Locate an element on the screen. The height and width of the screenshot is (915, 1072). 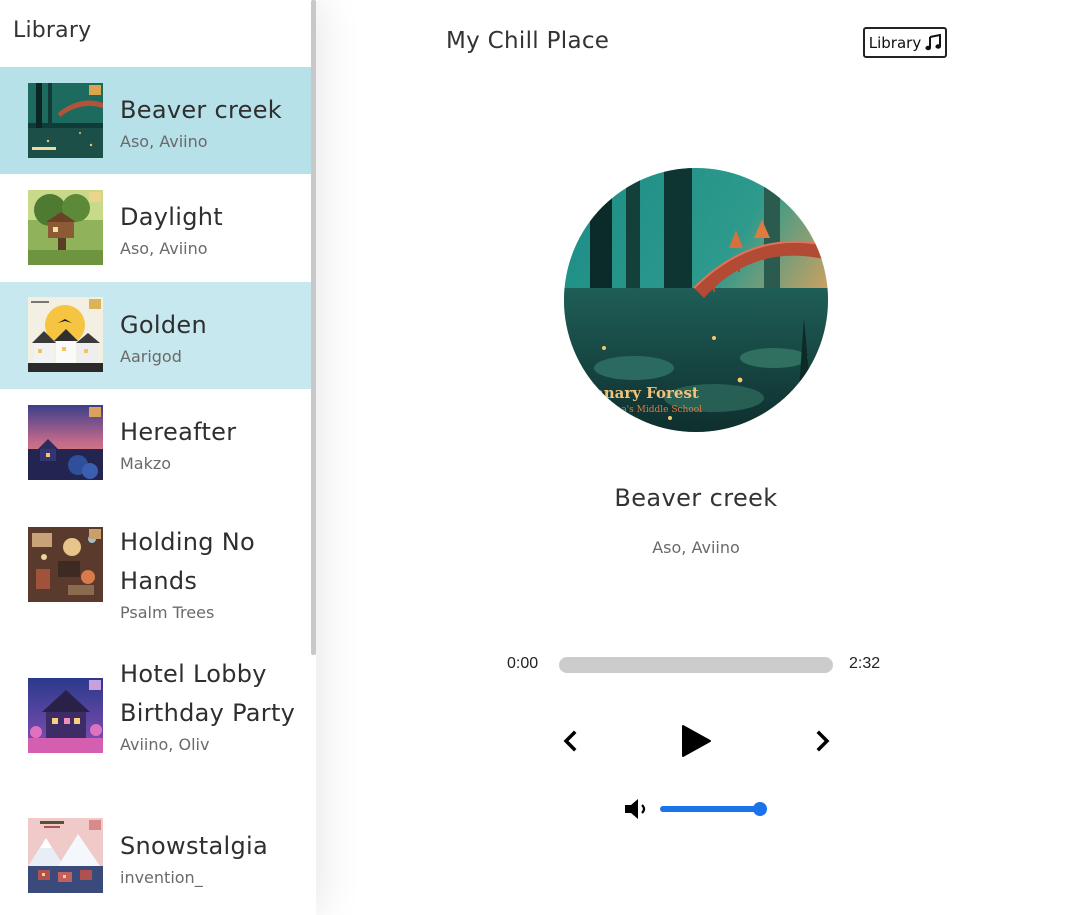
song-artist: Aarigod is located at coordinates (151, 356).